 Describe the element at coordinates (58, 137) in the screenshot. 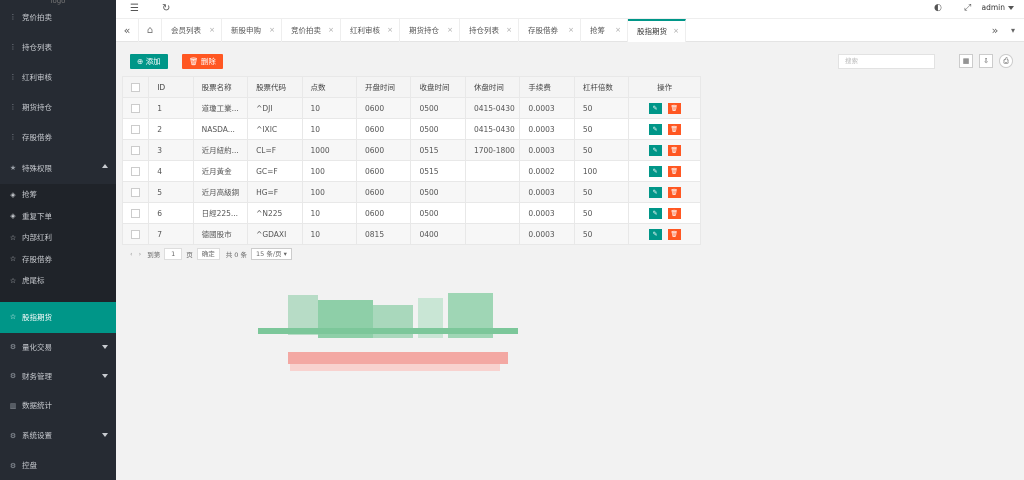

I see `sidebar-item-stock-lending: ⋮ 存股借券` at that location.